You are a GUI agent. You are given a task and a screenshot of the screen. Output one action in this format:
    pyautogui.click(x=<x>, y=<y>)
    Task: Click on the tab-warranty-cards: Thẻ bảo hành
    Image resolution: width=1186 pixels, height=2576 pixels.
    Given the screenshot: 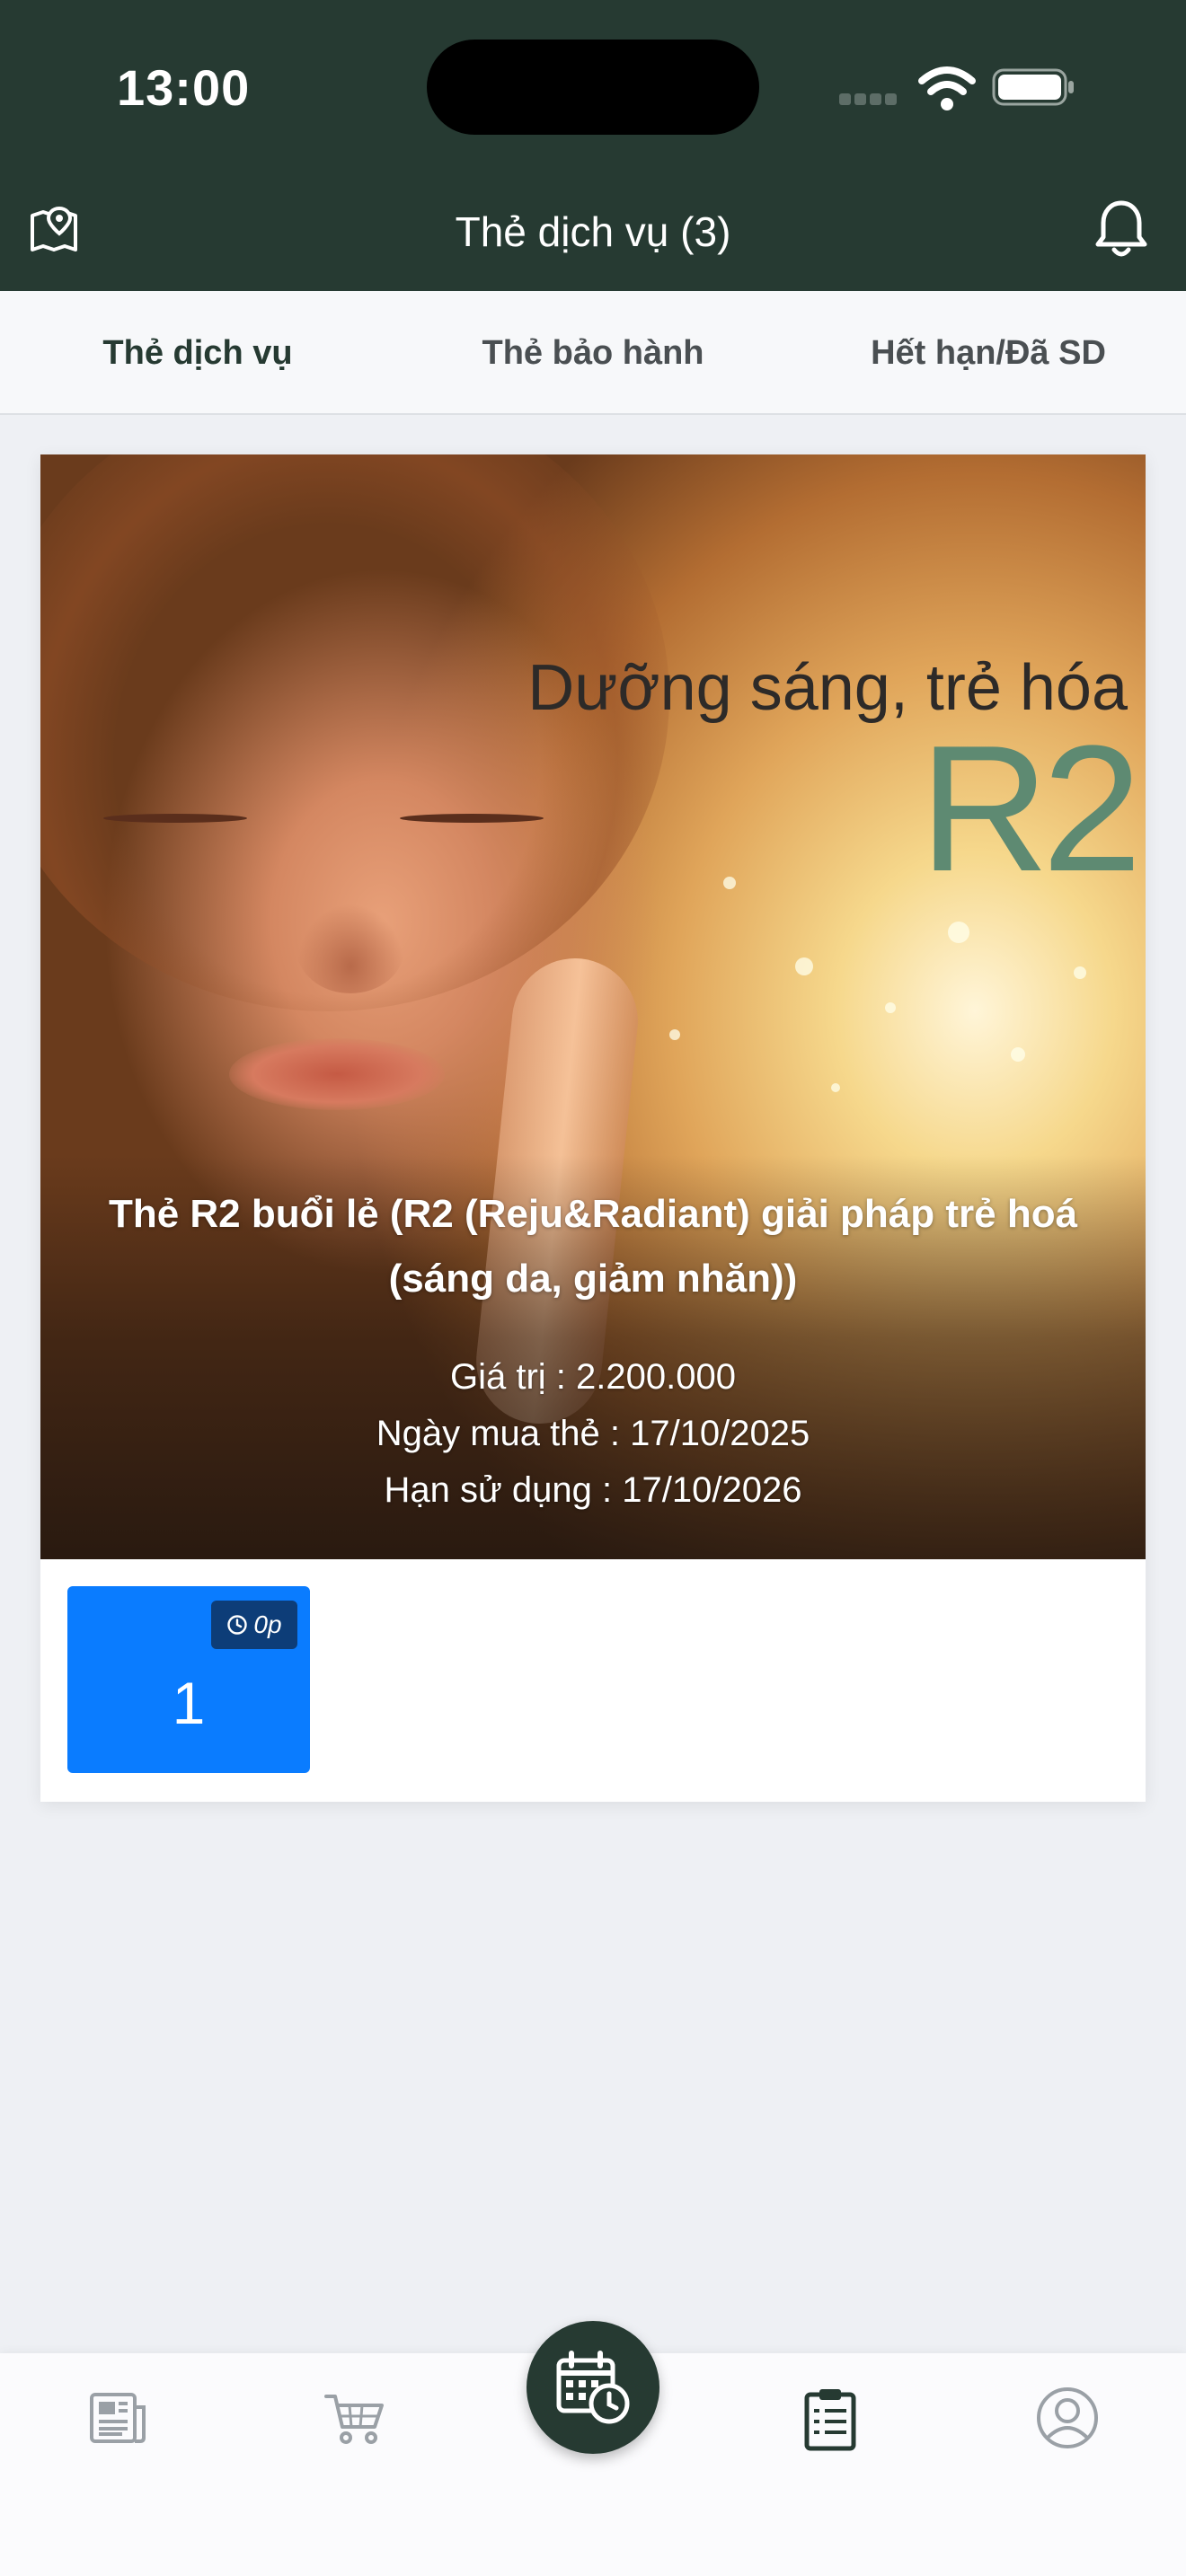 What is the action you would take?
    pyautogui.click(x=593, y=352)
    